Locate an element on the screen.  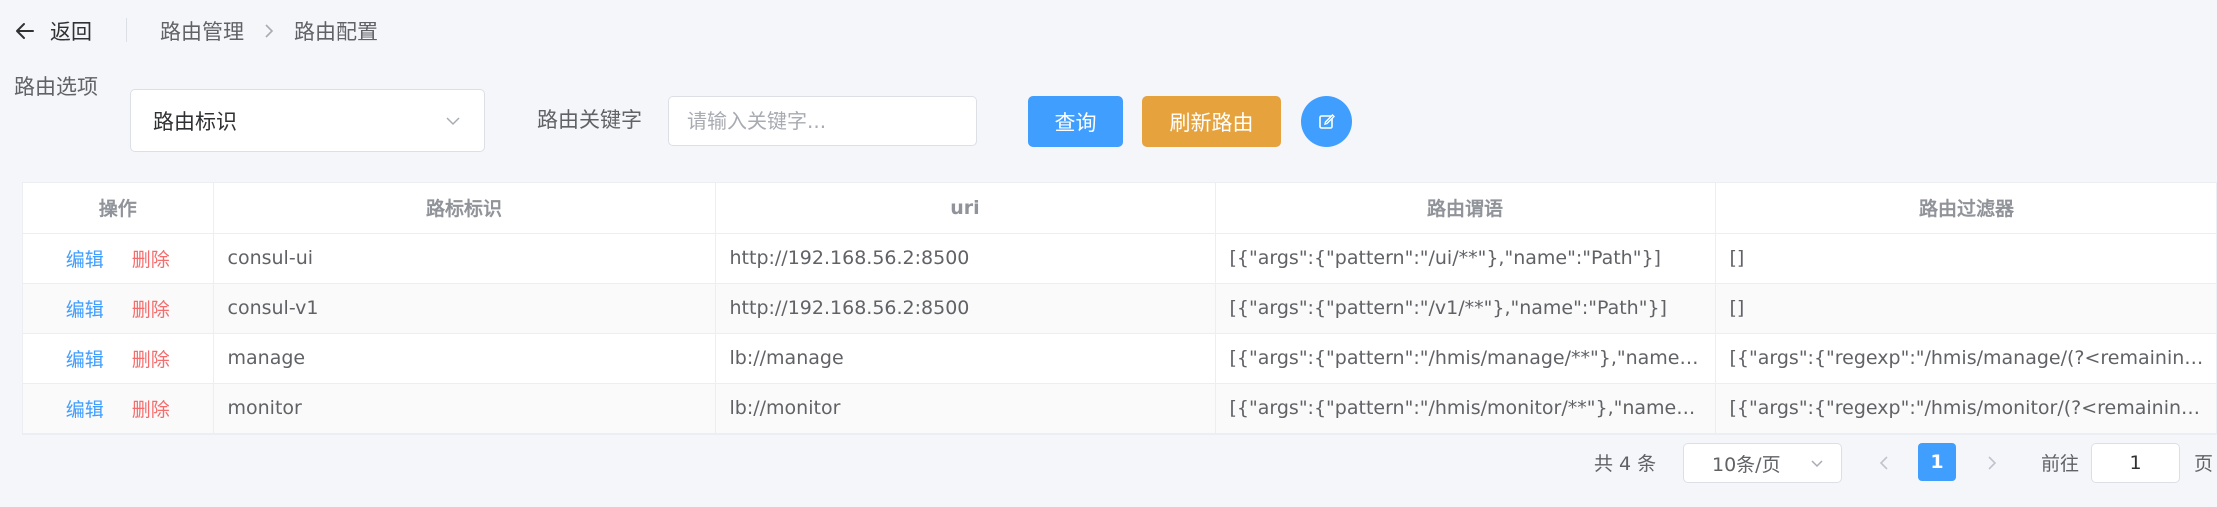
back-label: 返回 is located at coordinates (71, 32).